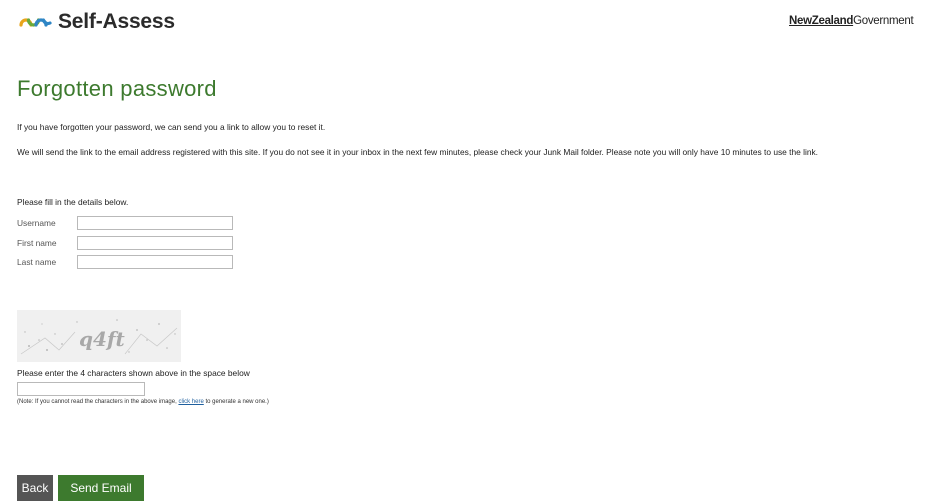 The width and height of the screenshot is (932, 501). What do you see at coordinates (35, 488) in the screenshot?
I see `back-button: Back` at bounding box center [35, 488].